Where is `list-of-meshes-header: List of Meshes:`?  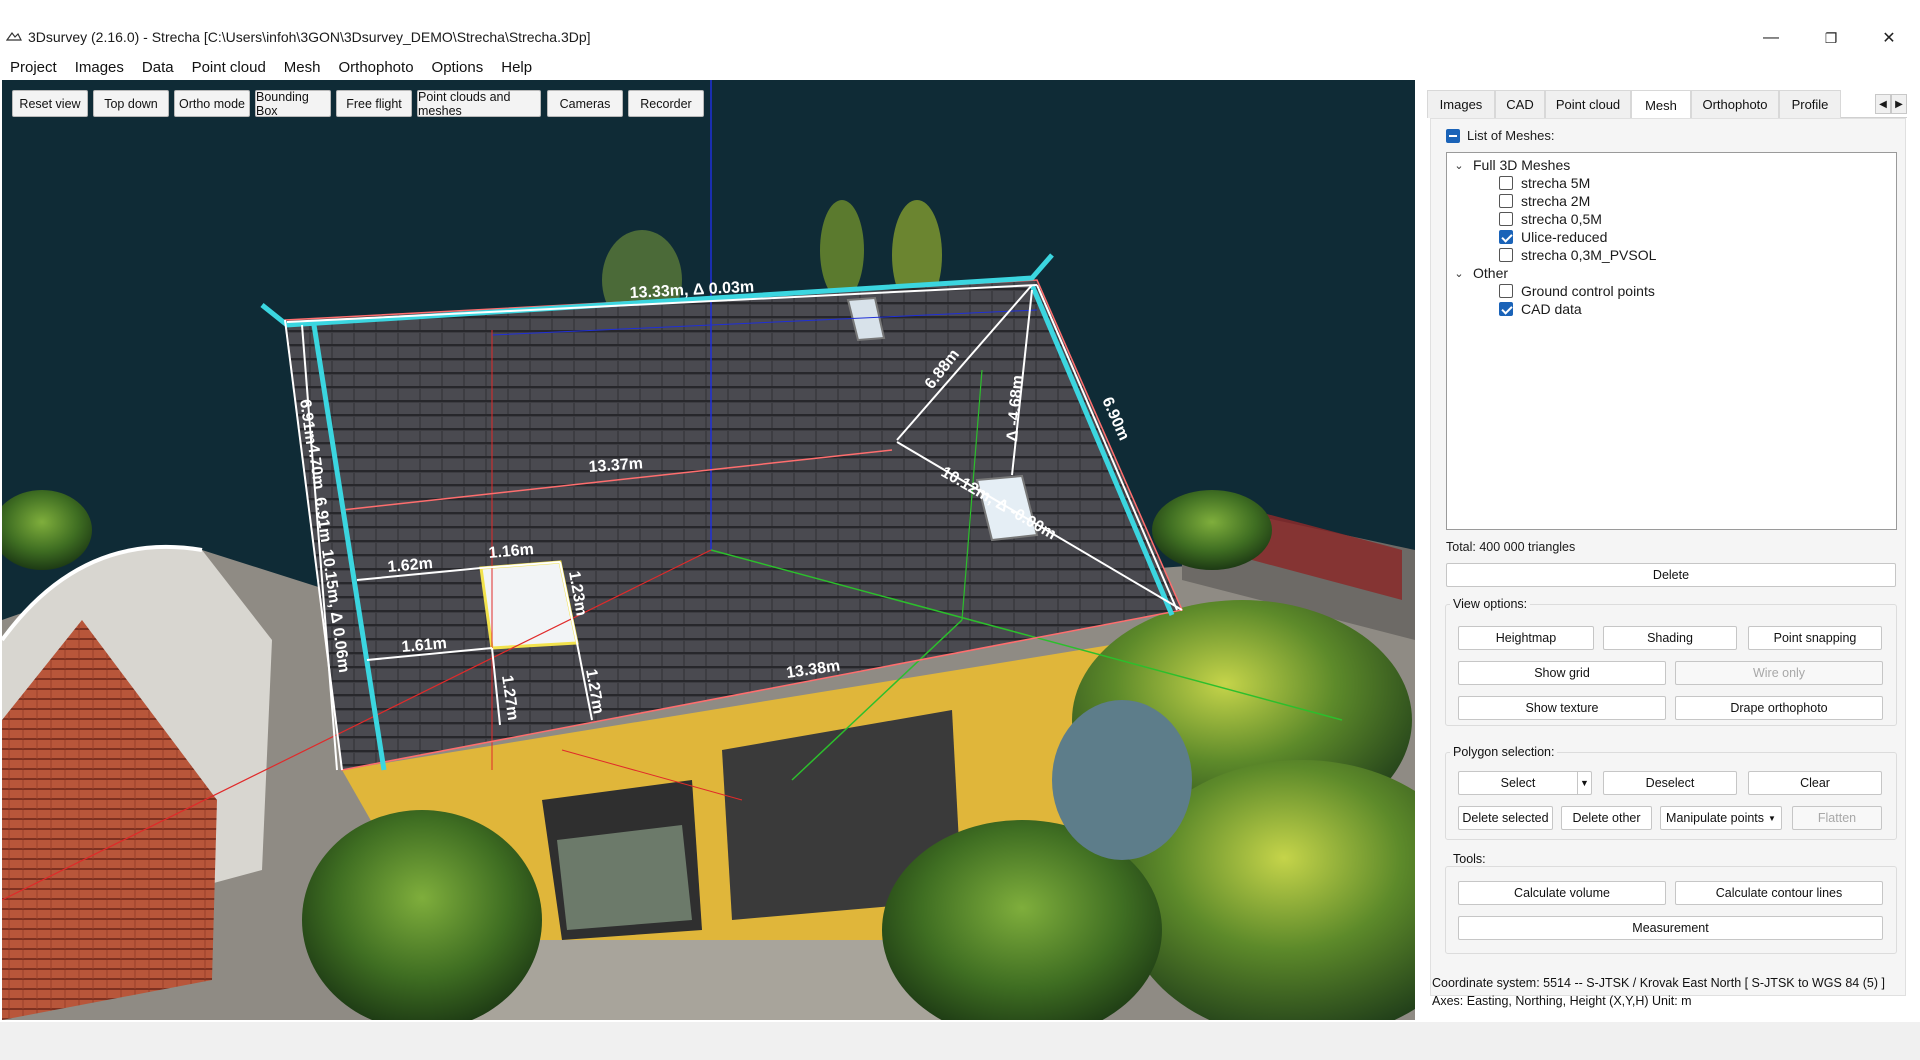 list-of-meshes-header: List of Meshes: is located at coordinates (1500, 135).